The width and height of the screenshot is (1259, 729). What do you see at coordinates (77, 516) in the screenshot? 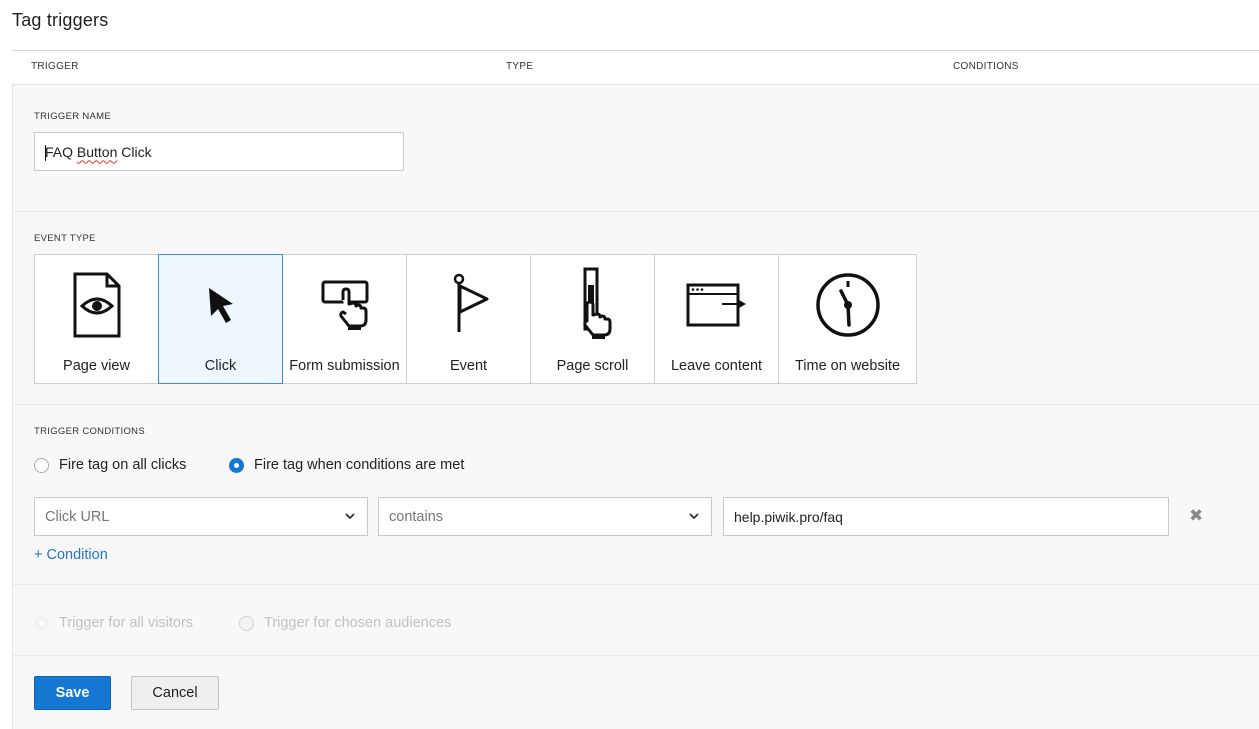
I see `condition-variable-value: Click URL` at bounding box center [77, 516].